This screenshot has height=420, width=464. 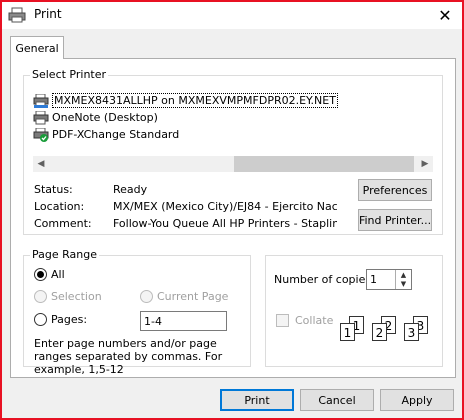 What do you see at coordinates (63, 223) in the screenshot?
I see `comment-label: Comment:` at bounding box center [63, 223].